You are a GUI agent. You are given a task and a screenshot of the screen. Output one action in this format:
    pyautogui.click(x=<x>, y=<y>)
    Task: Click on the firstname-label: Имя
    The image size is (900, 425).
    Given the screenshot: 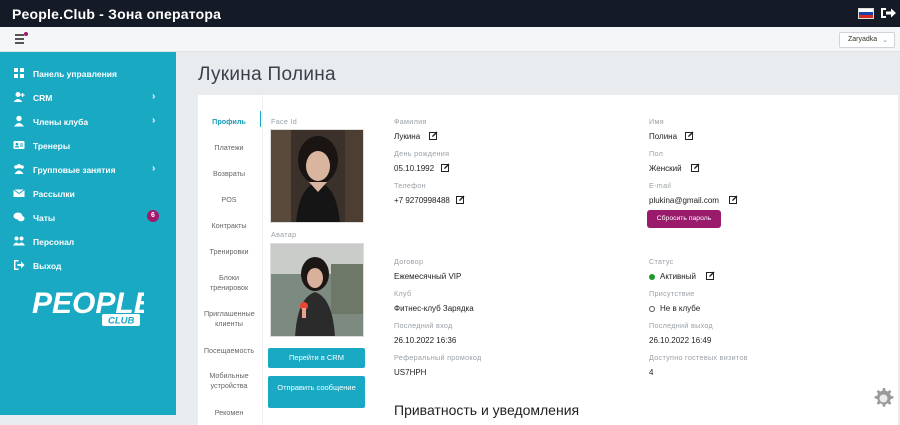 What is the action you would take?
    pyautogui.click(x=656, y=121)
    